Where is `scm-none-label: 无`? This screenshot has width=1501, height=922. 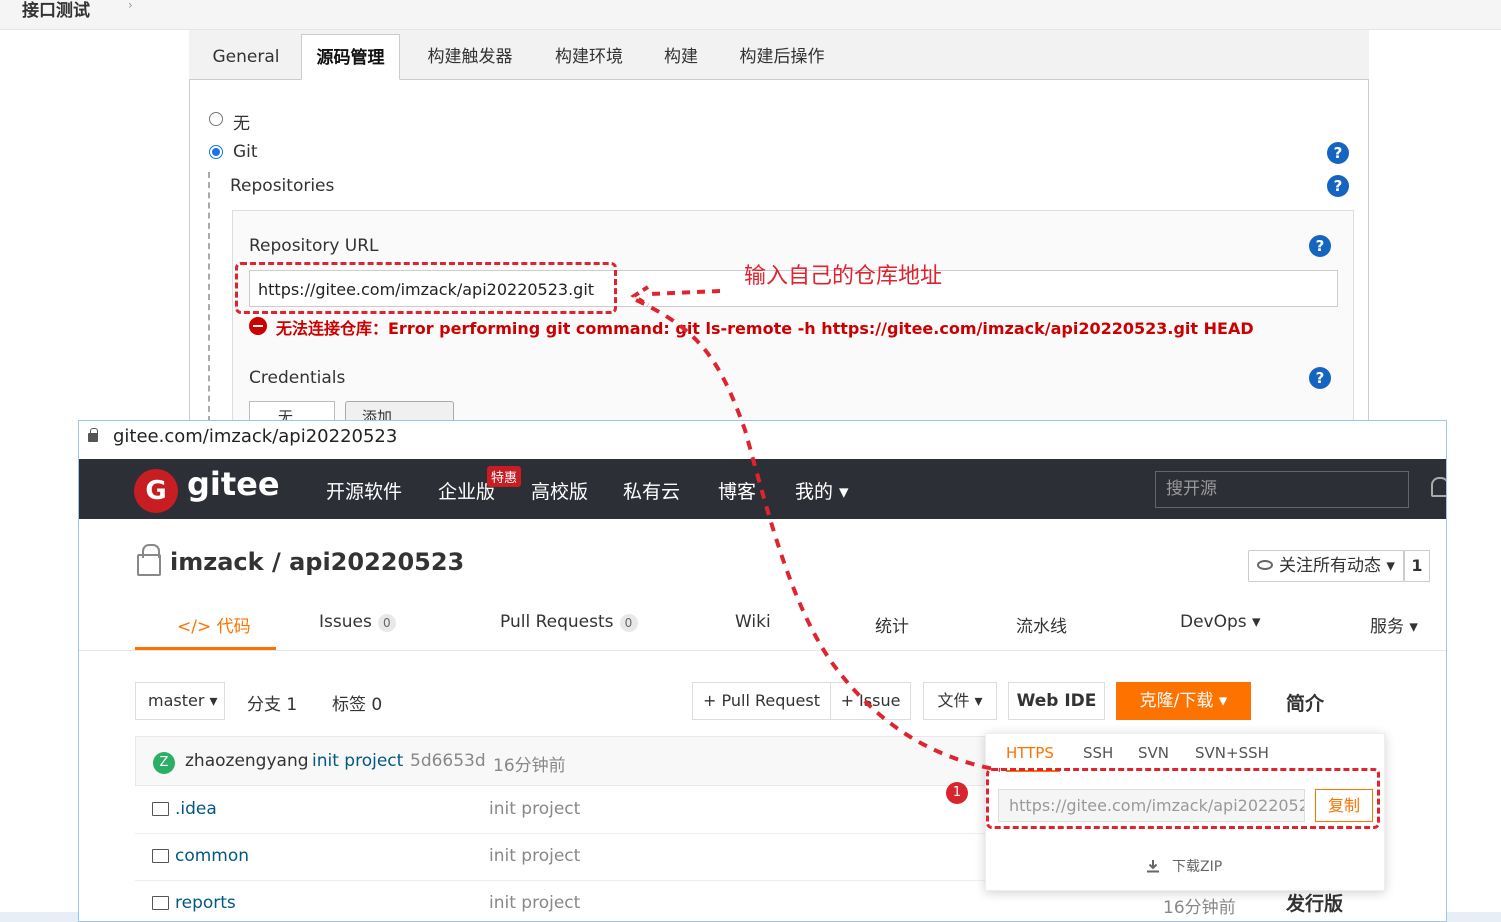 scm-none-label: 无 is located at coordinates (241, 124).